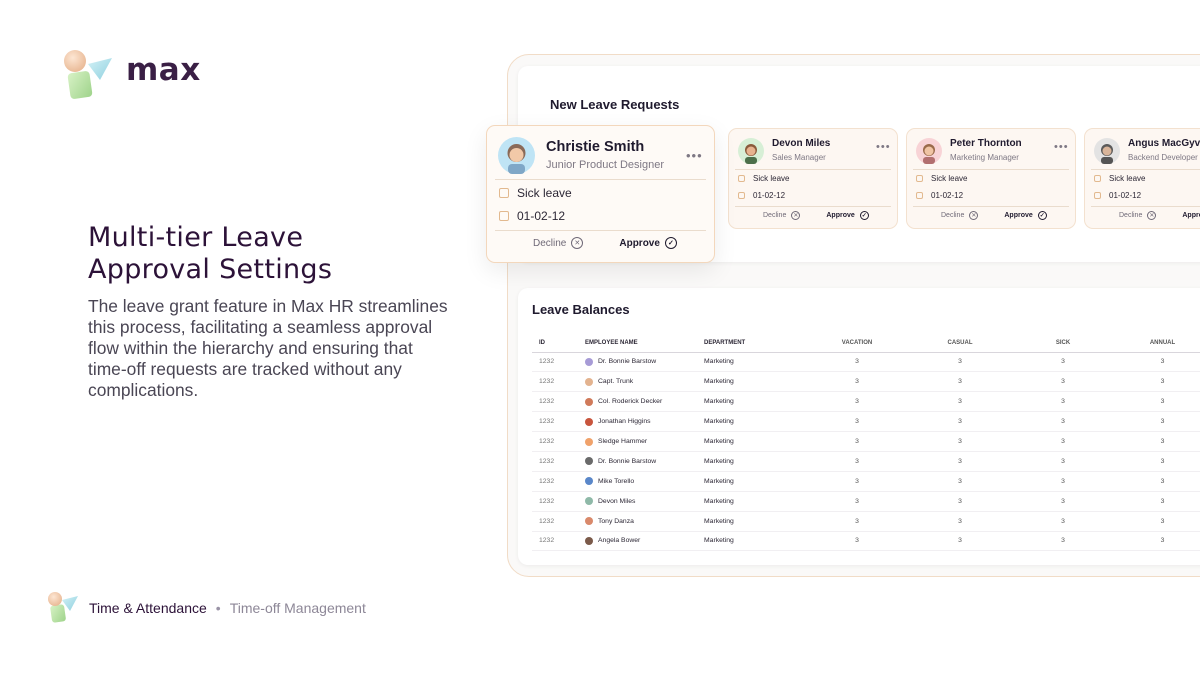 The image size is (1200, 675). What do you see at coordinates (866, 382) in the screenshot?
I see `table-row: 1232 Capt. Trunk Marketing 3 3 3 3` at bounding box center [866, 382].